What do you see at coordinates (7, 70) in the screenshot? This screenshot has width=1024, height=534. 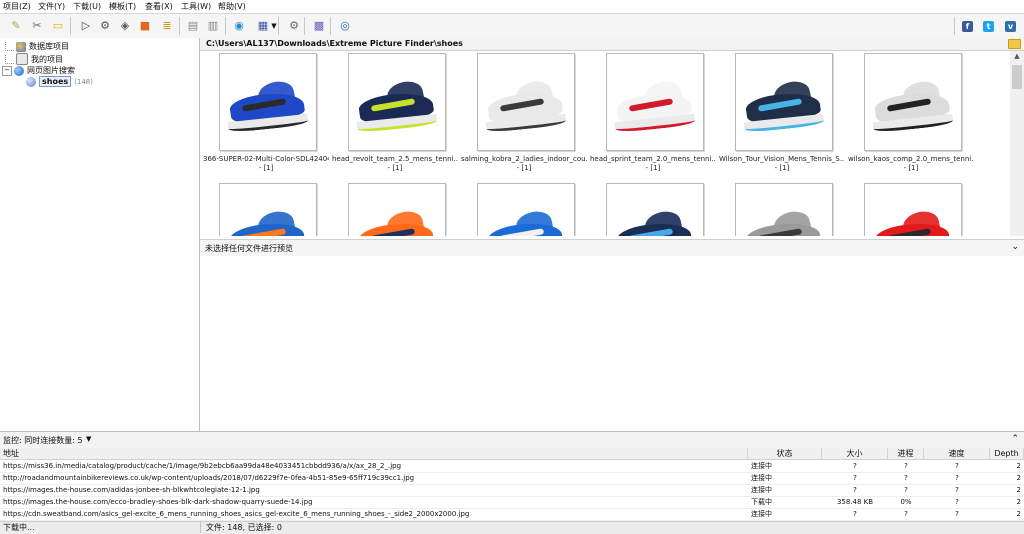 I see `collapse-icon: −` at bounding box center [7, 70].